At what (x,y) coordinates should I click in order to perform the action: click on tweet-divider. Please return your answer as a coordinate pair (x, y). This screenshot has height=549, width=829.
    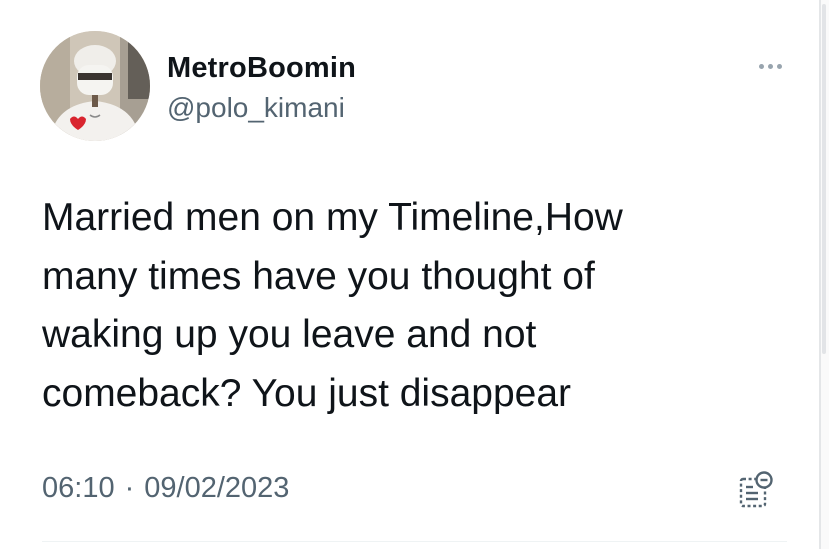
    Looking at the image, I should click on (414, 541).